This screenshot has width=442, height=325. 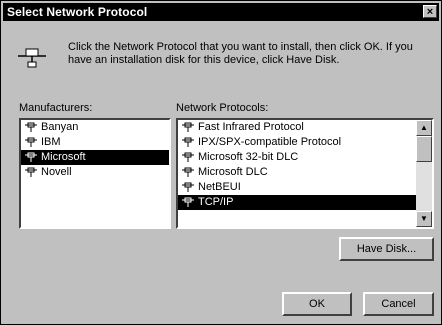 What do you see at coordinates (317, 304) in the screenshot?
I see `ok-button: OK` at bounding box center [317, 304].